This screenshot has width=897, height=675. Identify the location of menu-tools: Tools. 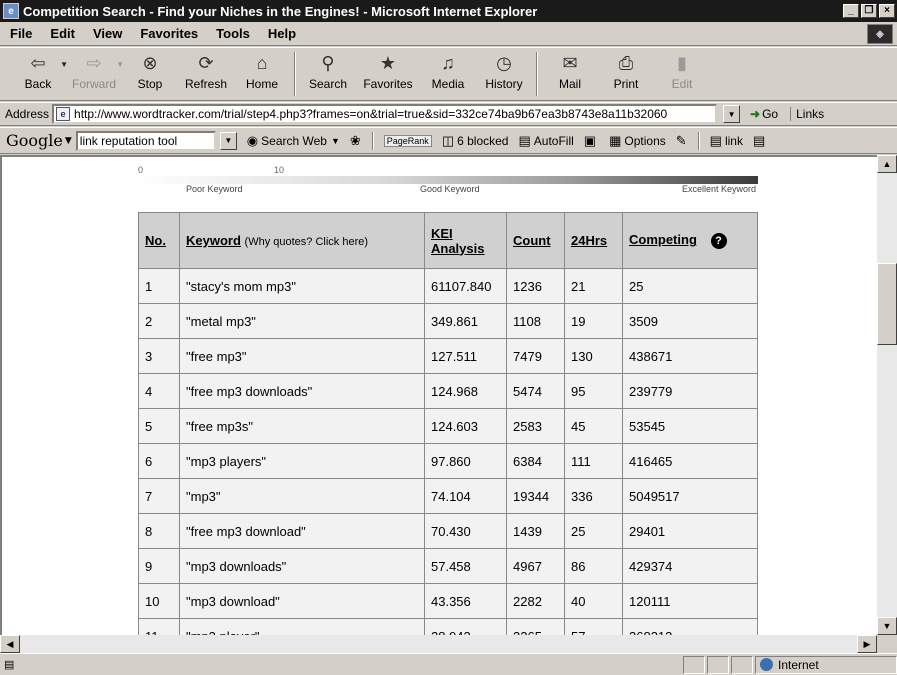
(233, 33).